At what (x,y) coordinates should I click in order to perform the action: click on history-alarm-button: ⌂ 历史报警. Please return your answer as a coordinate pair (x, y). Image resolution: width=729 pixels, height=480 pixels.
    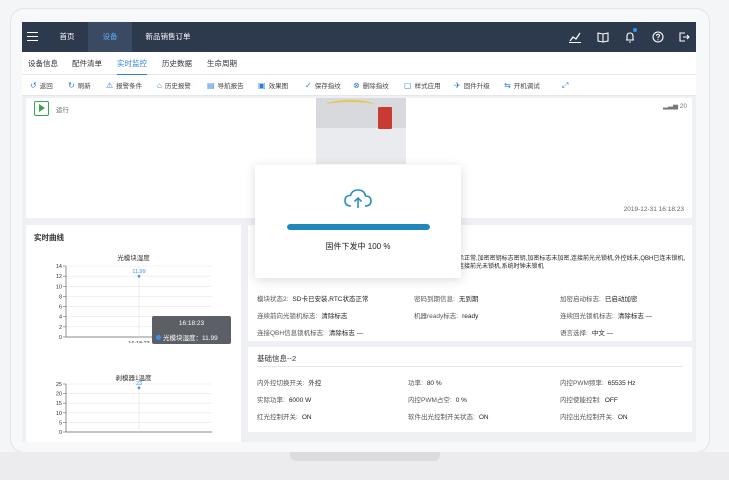
    Looking at the image, I should click on (174, 85).